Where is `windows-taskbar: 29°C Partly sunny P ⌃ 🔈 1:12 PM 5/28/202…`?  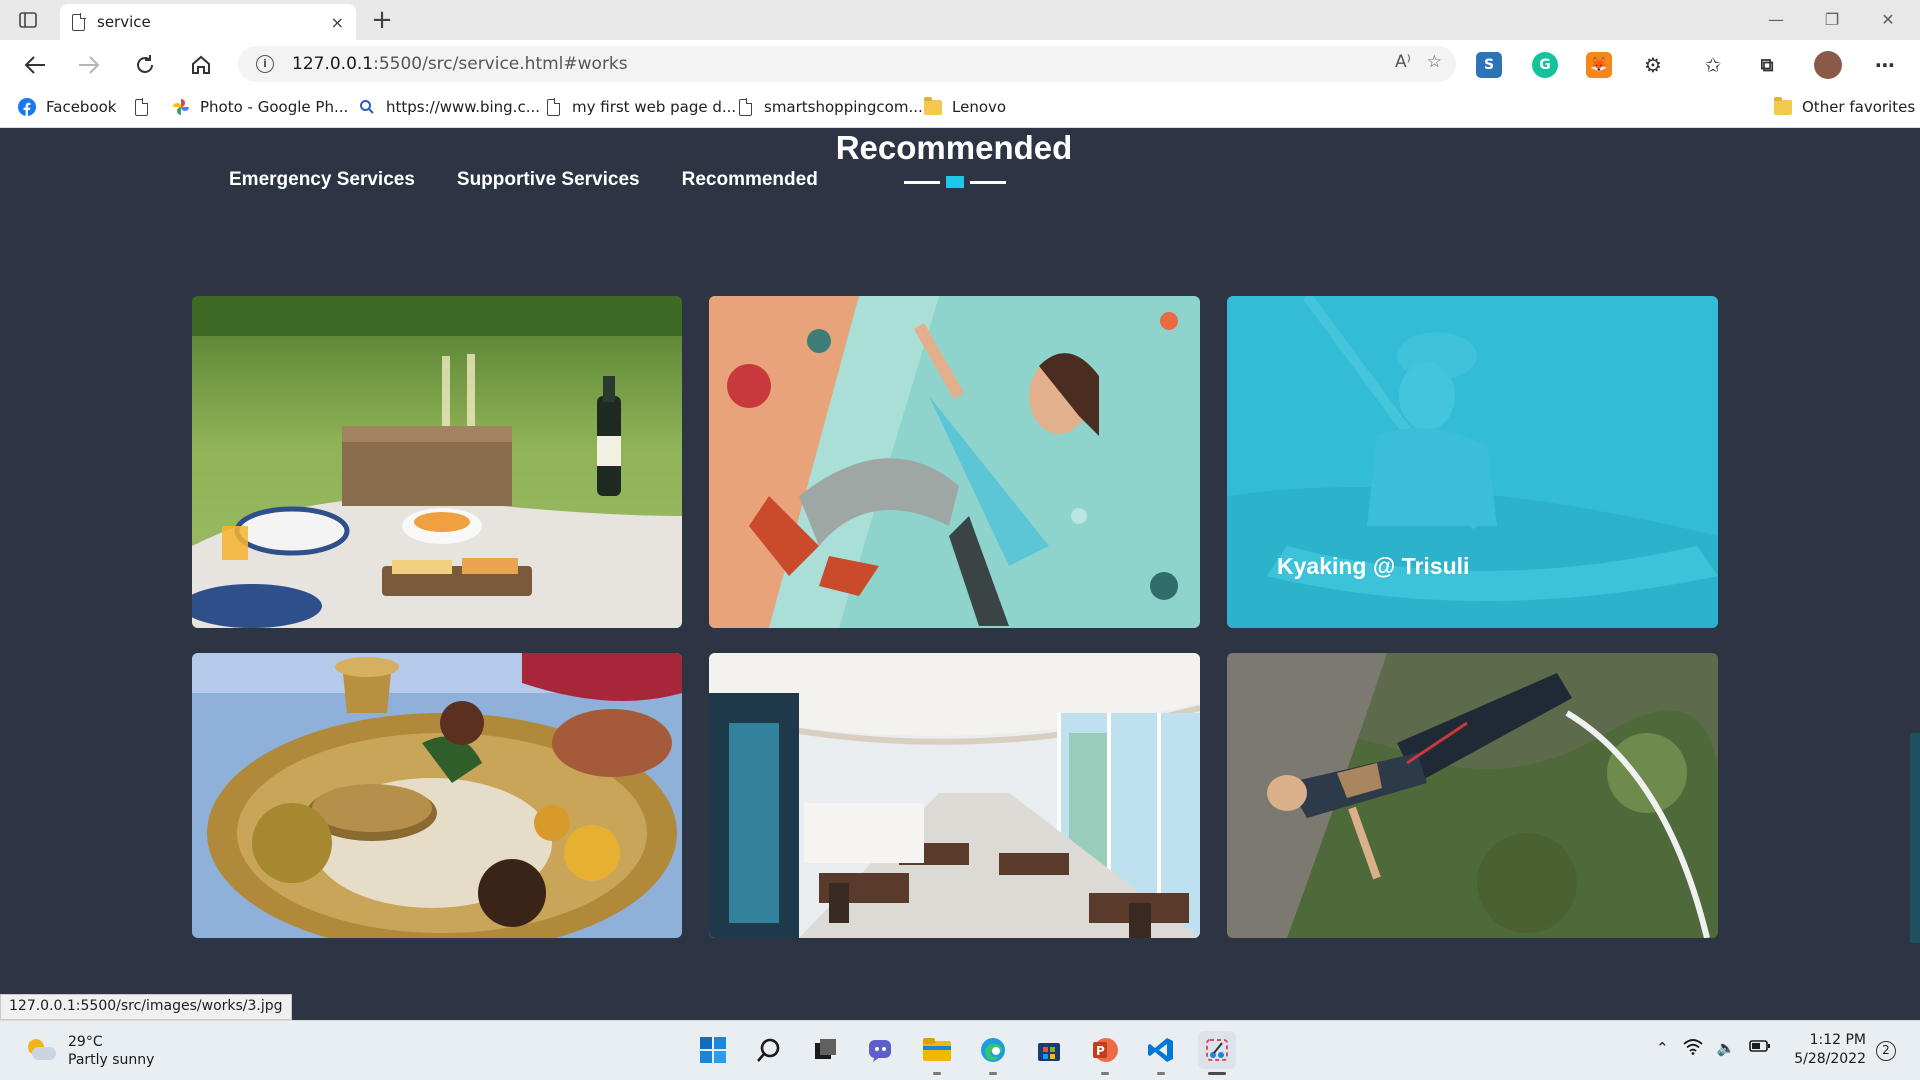 windows-taskbar: 29°C Partly sunny P ⌃ 🔈 1:12 PM 5/28/202… is located at coordinates (960, 1050).